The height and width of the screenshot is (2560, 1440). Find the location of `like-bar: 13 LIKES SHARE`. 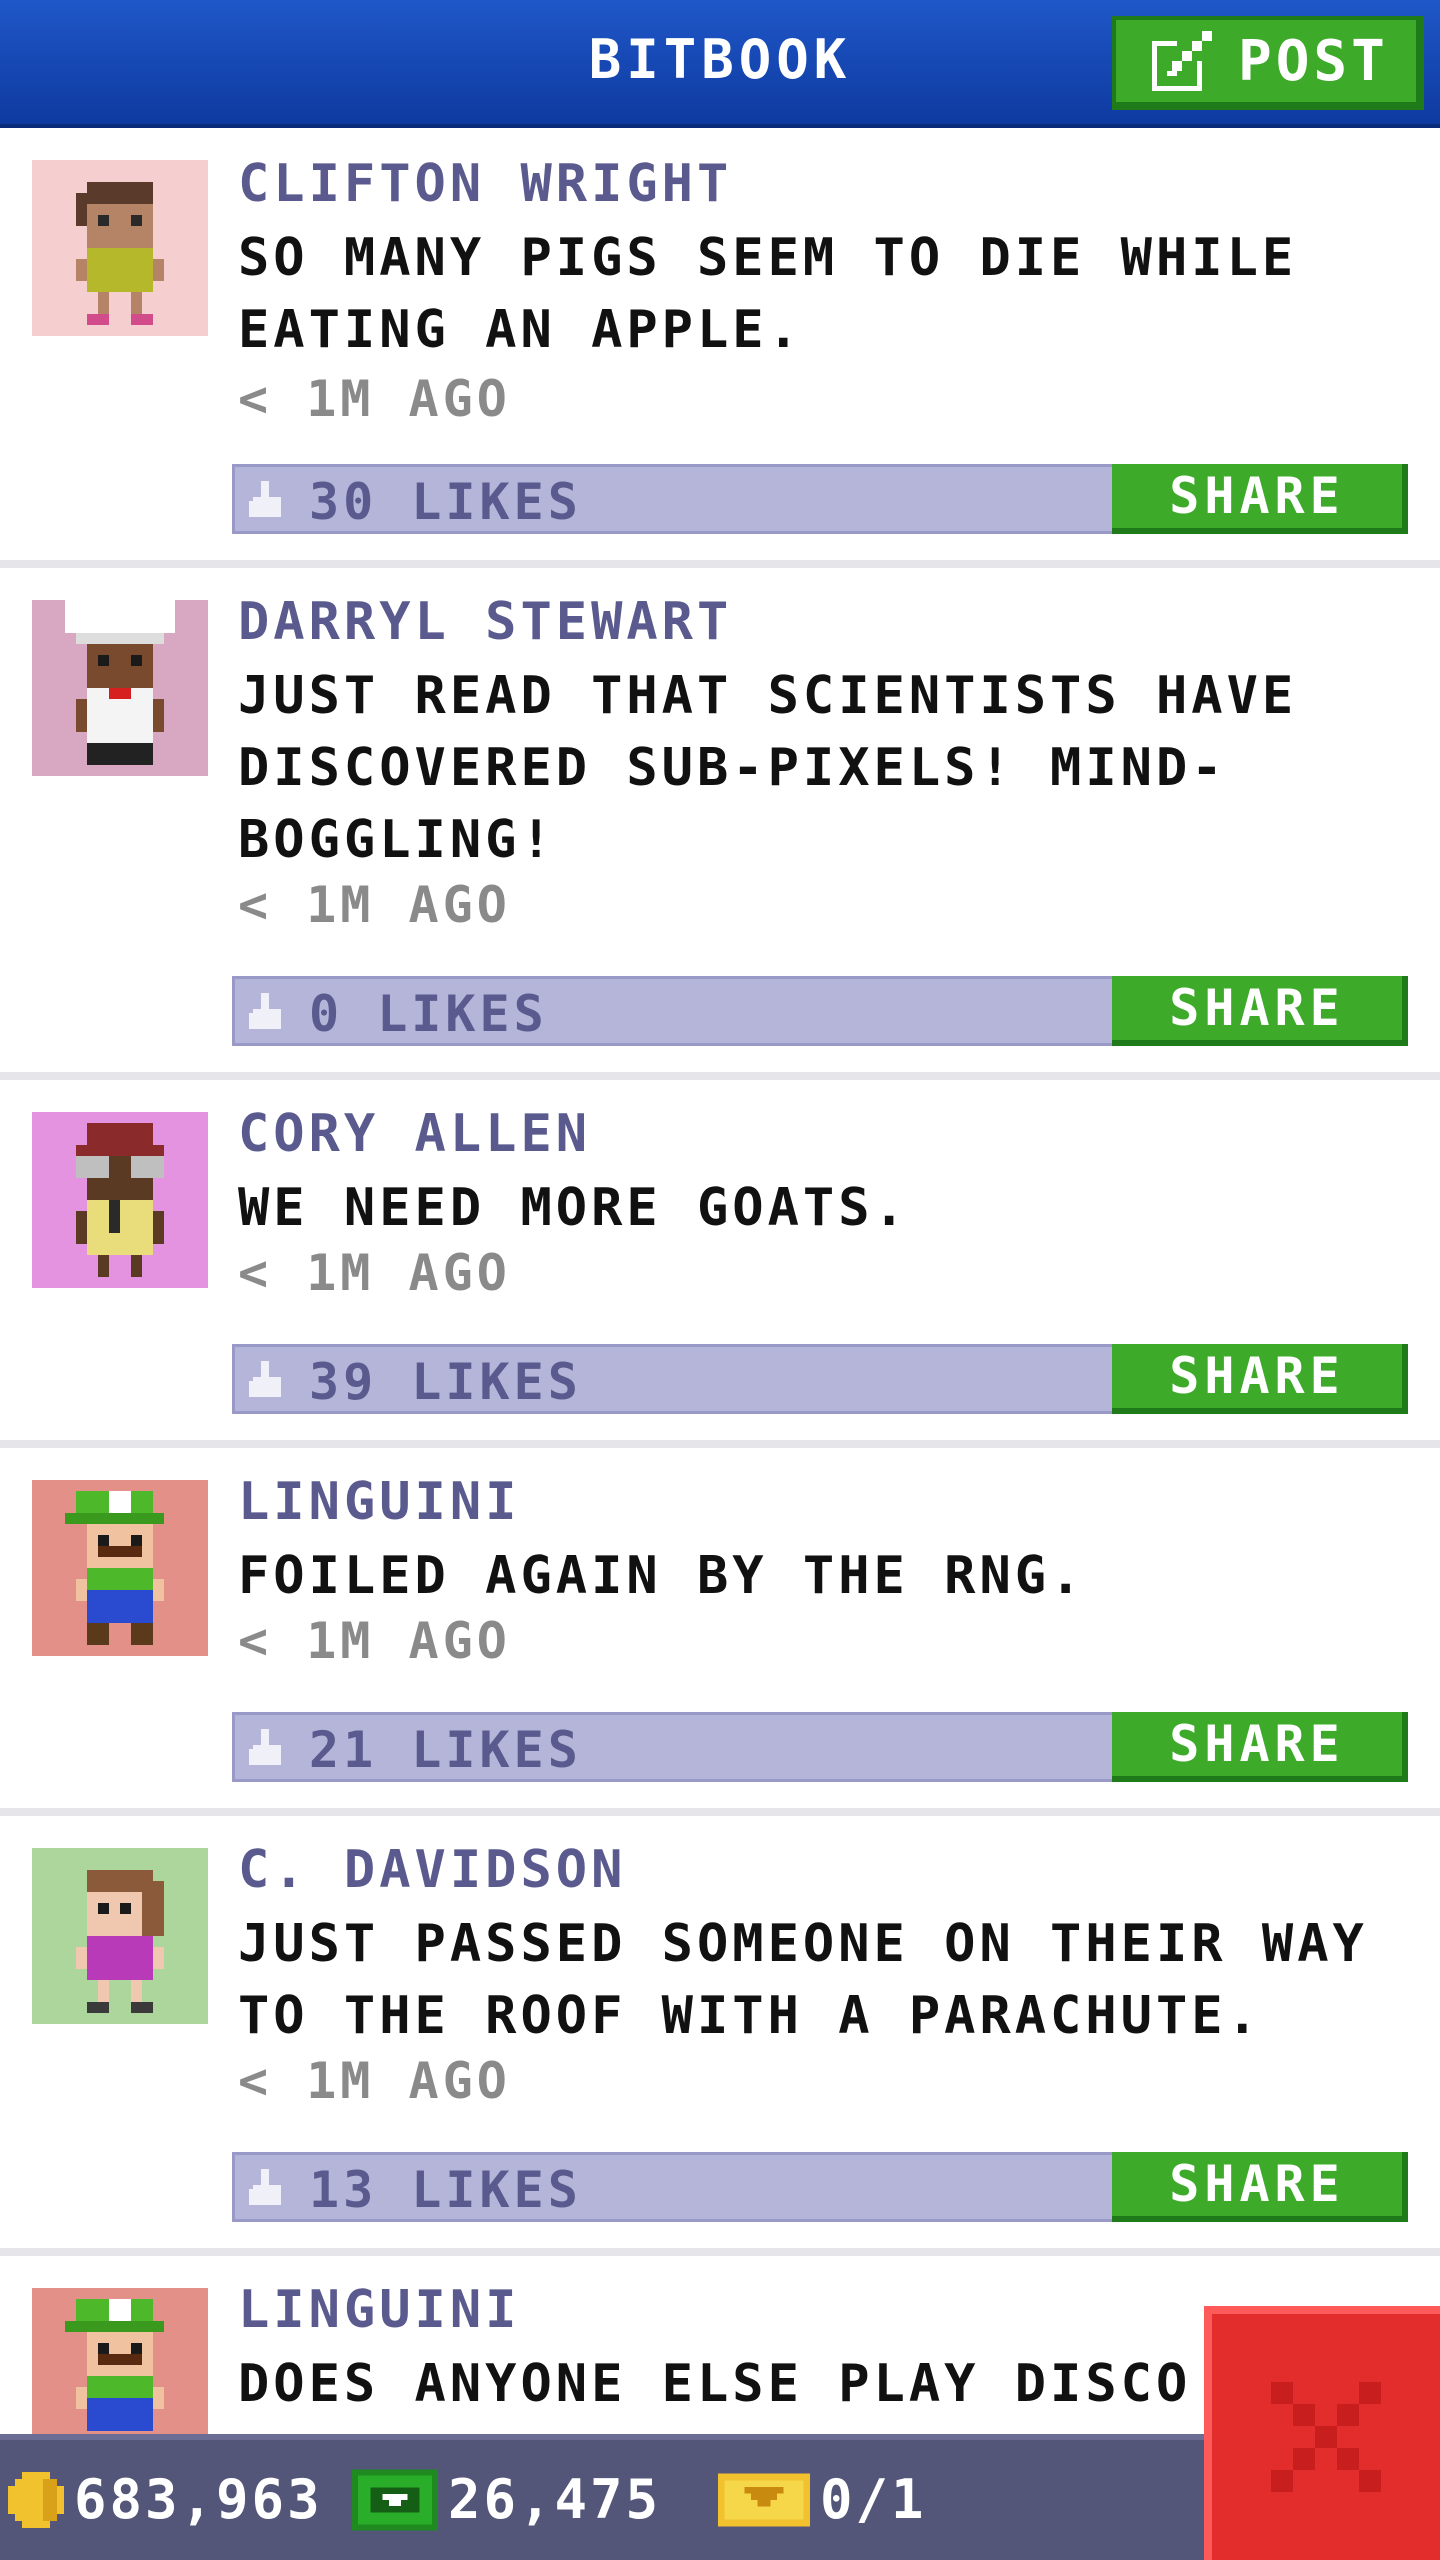

like-bar: 13 LIKES SHARE is located at coordinates (820, 2187).